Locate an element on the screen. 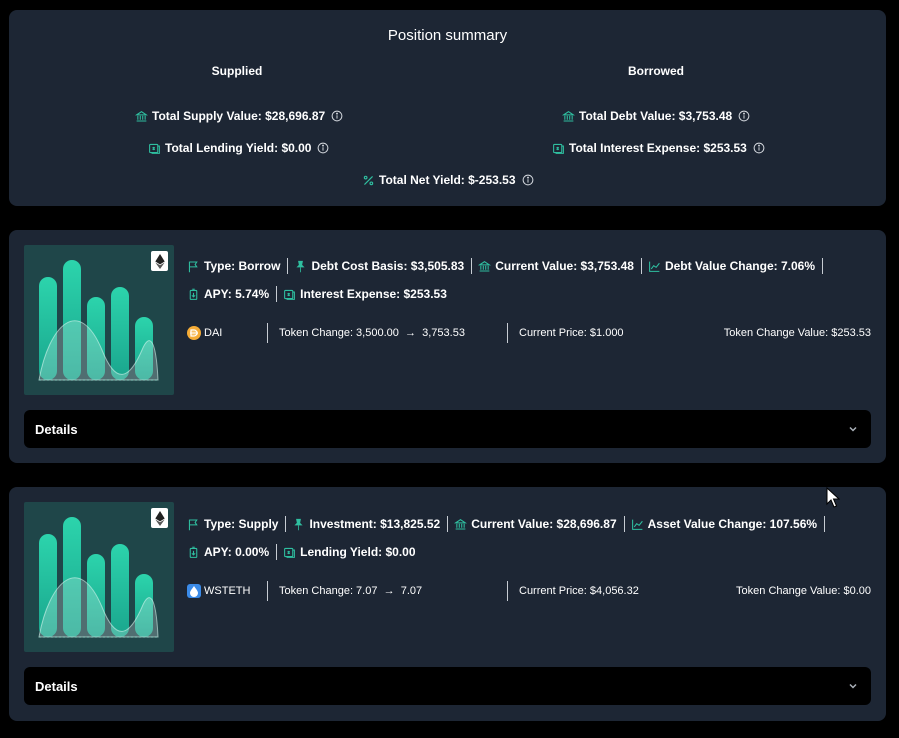  total-supply-value-row: Total Supply Value: $28,696.87 is located at coordinates (239, 116).